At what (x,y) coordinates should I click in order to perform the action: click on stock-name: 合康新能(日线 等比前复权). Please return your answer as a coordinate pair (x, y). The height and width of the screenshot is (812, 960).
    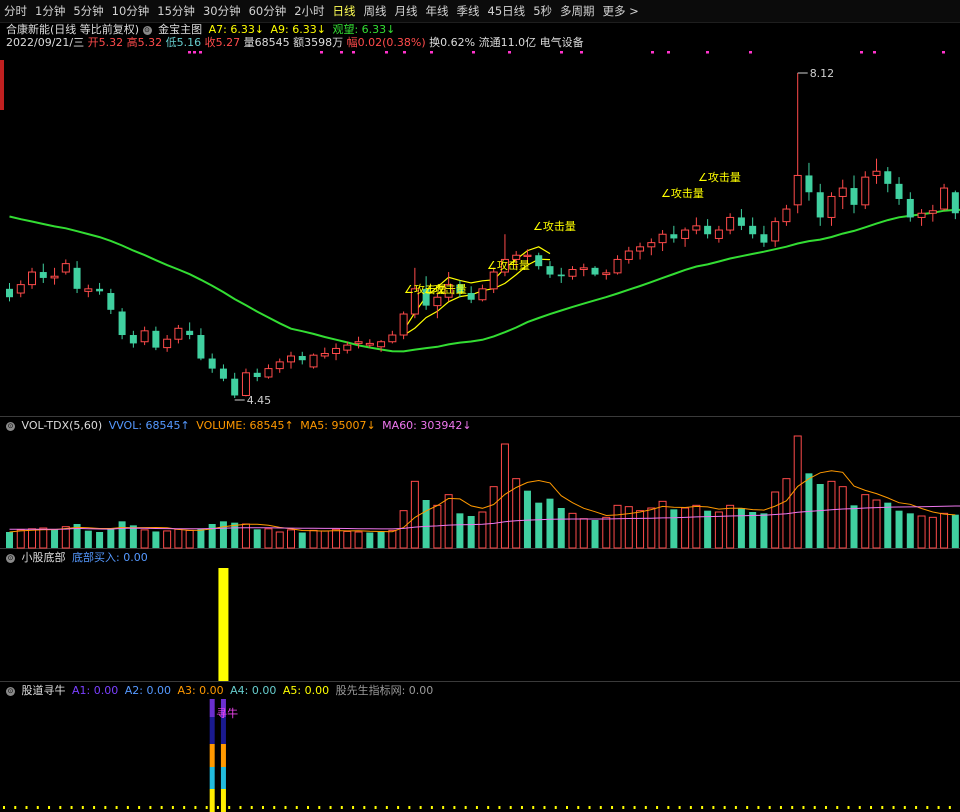
    Looking at the image, I should click on (72, 29).